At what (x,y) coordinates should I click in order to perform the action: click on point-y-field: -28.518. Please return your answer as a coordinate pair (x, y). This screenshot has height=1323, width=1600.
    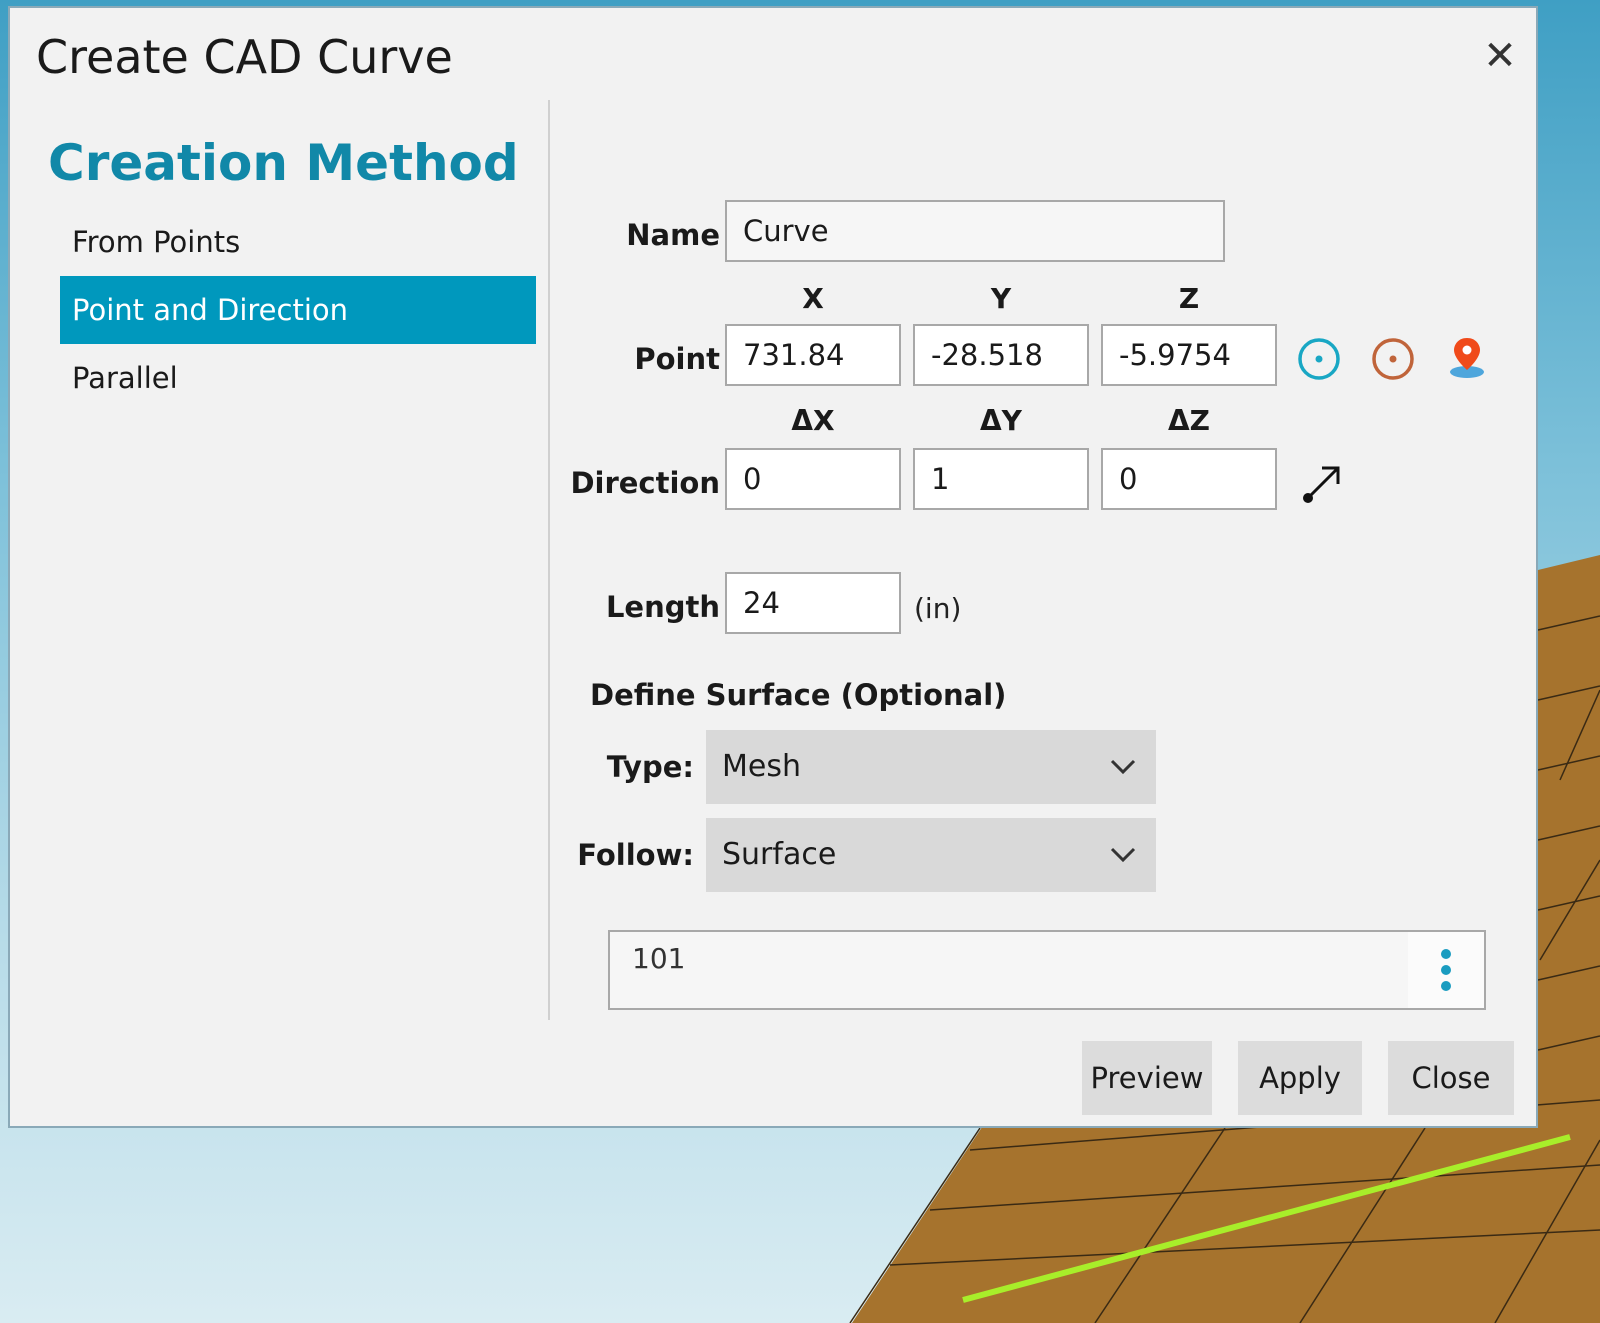
    Looking at the image, I should click on (1001, 355).